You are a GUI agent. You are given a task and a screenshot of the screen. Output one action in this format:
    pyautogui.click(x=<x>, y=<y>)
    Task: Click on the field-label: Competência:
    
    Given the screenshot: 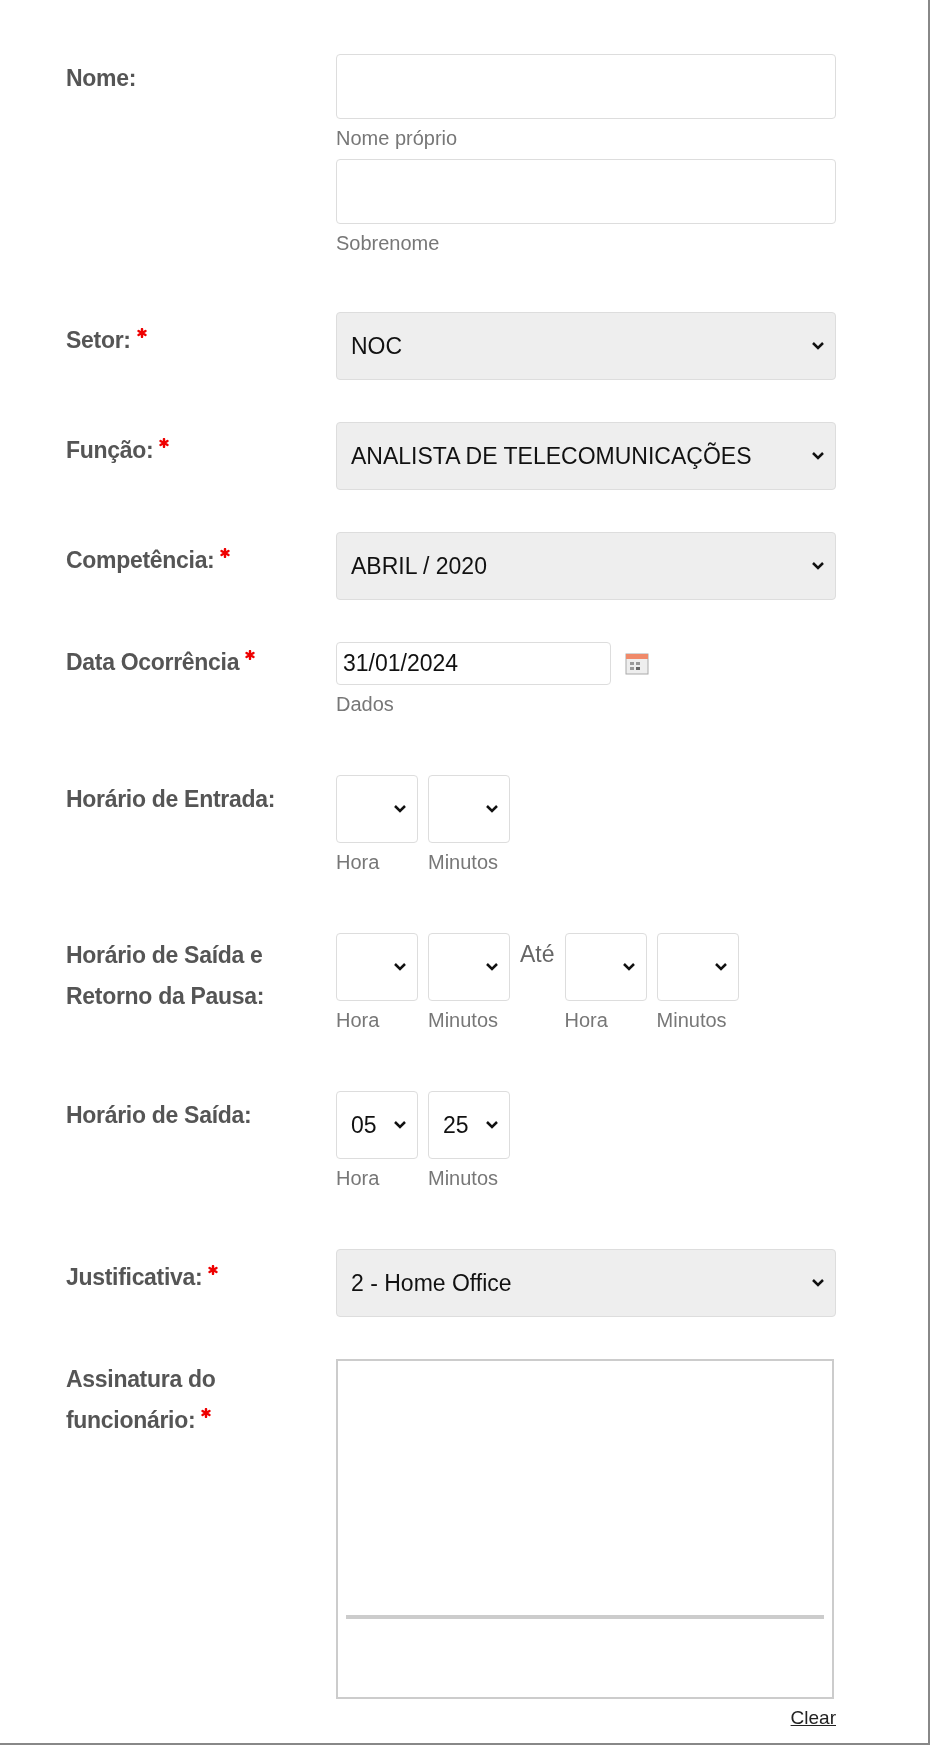 What is the action you would take?
    pyautogui.click(x=140, y=560)
    